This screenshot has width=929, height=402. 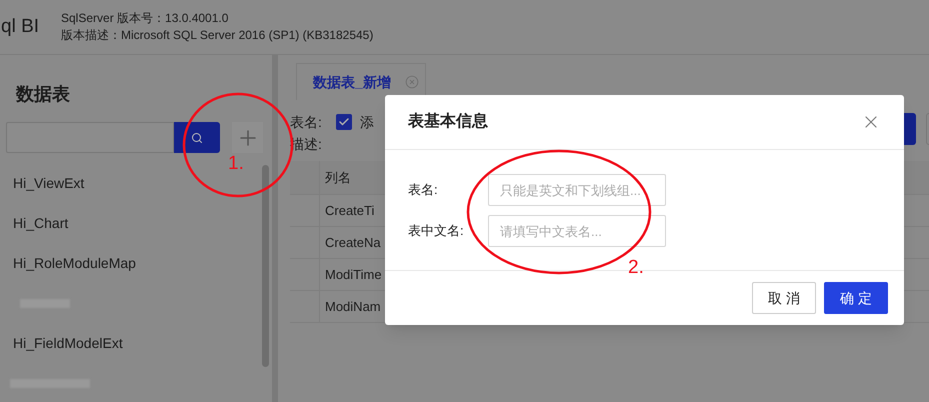 What do you see at coordinates (411, 82) in the screenshot?
I see `close-tab-icon` at bounding box center [411, 82].